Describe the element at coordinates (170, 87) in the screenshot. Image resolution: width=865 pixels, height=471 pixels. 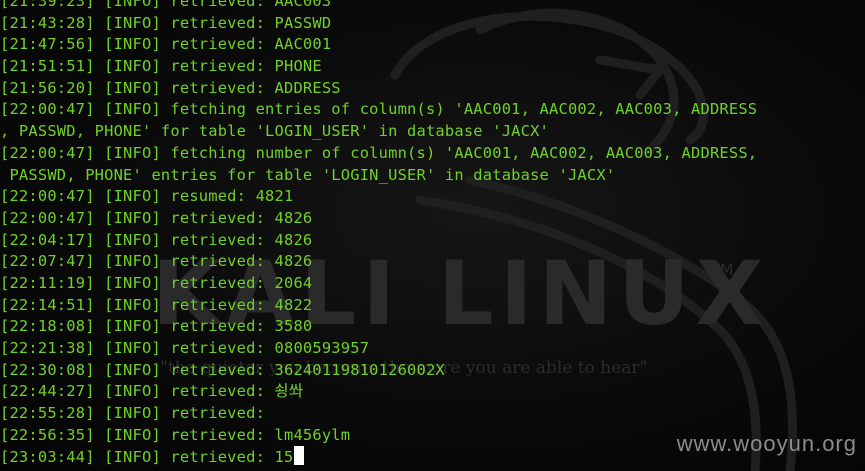
I see `log-line: [21:56:20] [INFO] retrieved: ADDRESS` at that location.